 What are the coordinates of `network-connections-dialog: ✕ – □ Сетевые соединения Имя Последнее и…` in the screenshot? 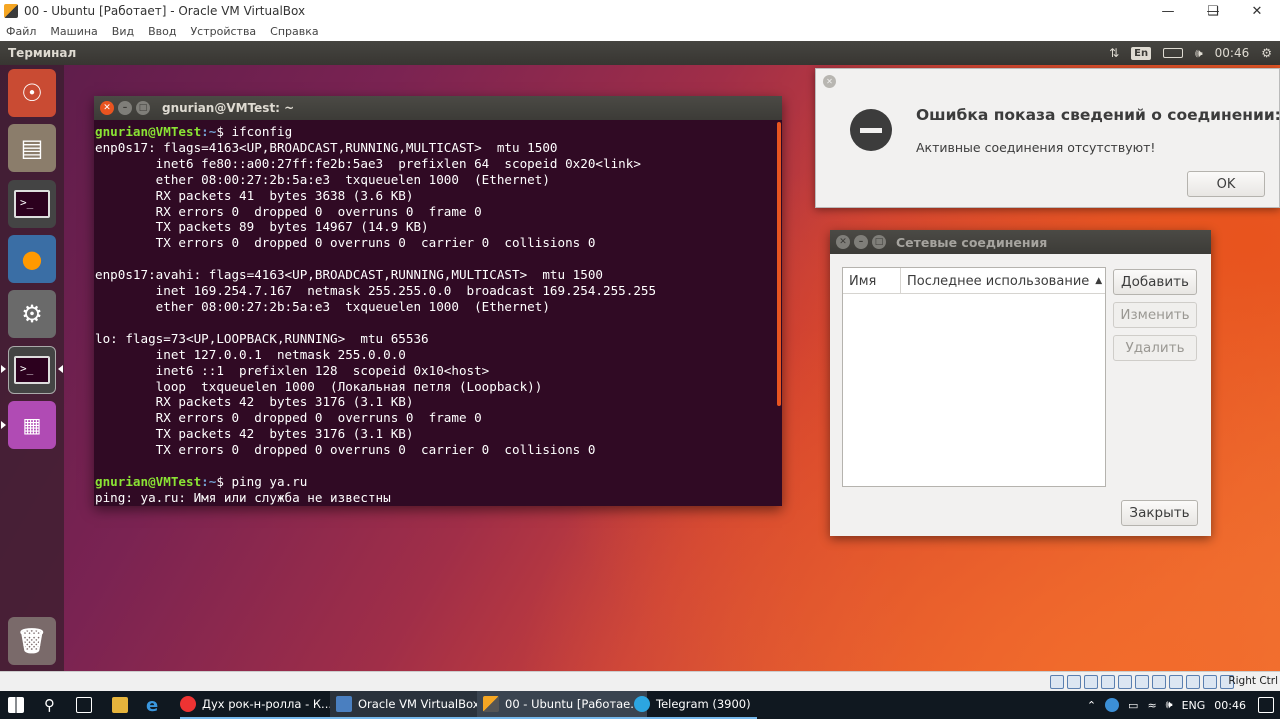 It's located at (1020, 383).